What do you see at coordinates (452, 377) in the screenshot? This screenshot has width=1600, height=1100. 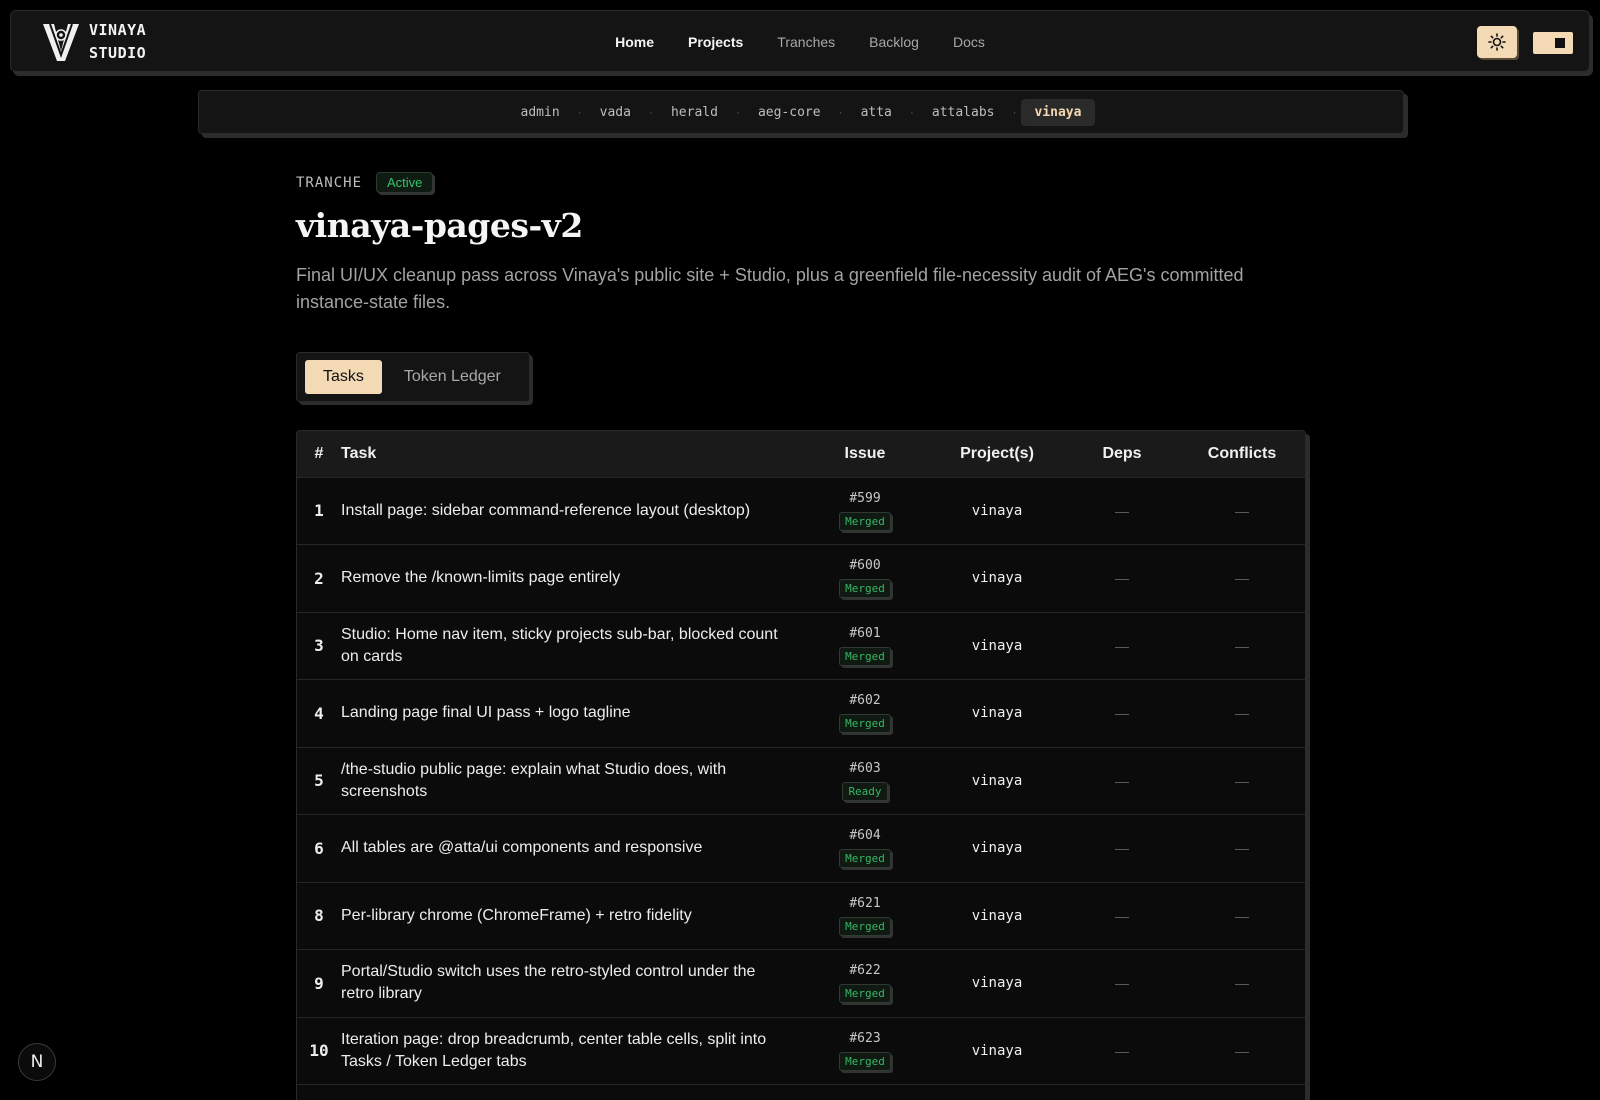 I see `tab-token-ledger: Token Ledger` at bounding box center [452, 377].